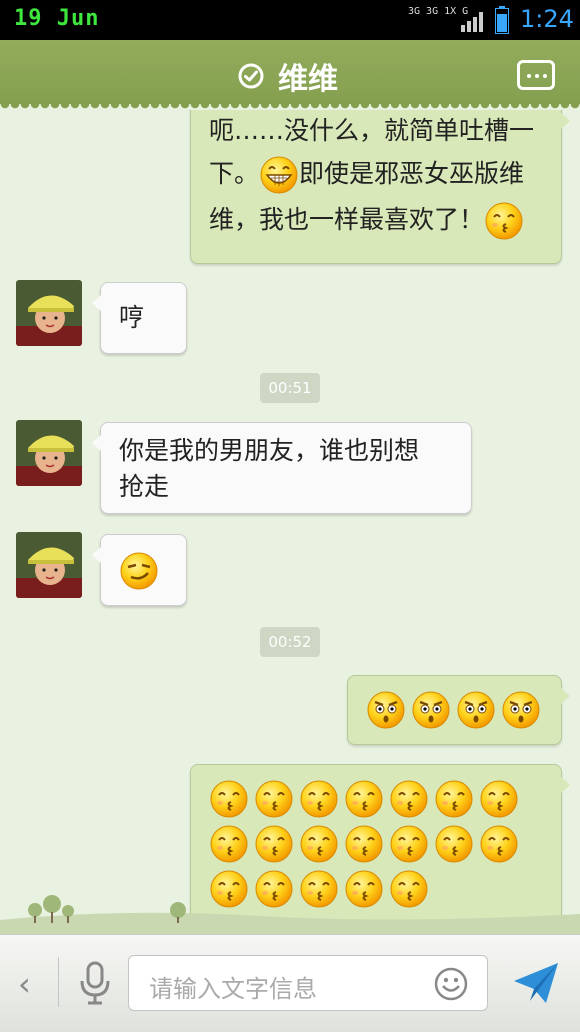 The width and height of the screenshot is (580, 1032). I want to click on message-line: 即使是邪恶女巫版维, so click(412, 173).